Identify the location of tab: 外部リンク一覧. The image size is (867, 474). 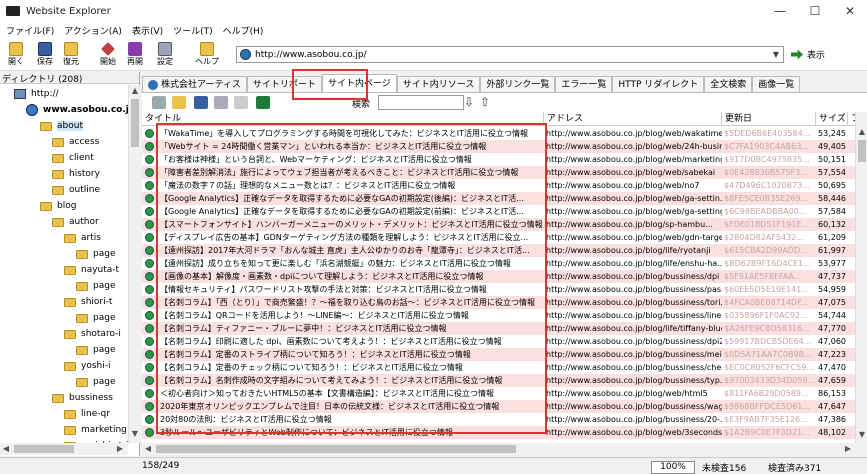
(518, 84).